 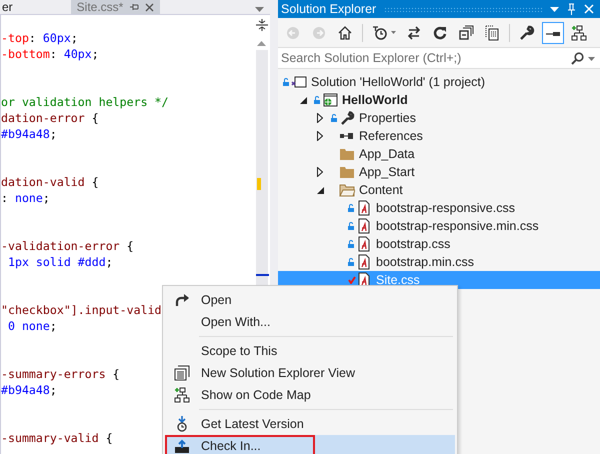 What do you see at coordinates (39, 38) in the screenshot?
I see `code-line: -top: 60px;` at bounding box center [39, 38].